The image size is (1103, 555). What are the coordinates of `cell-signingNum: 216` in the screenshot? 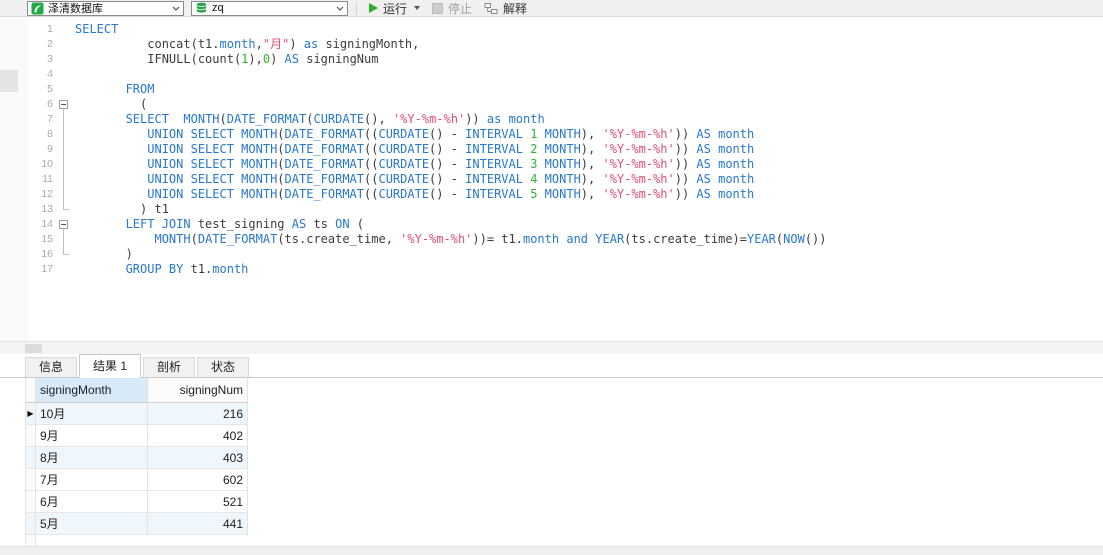 It's located at (198, 414).